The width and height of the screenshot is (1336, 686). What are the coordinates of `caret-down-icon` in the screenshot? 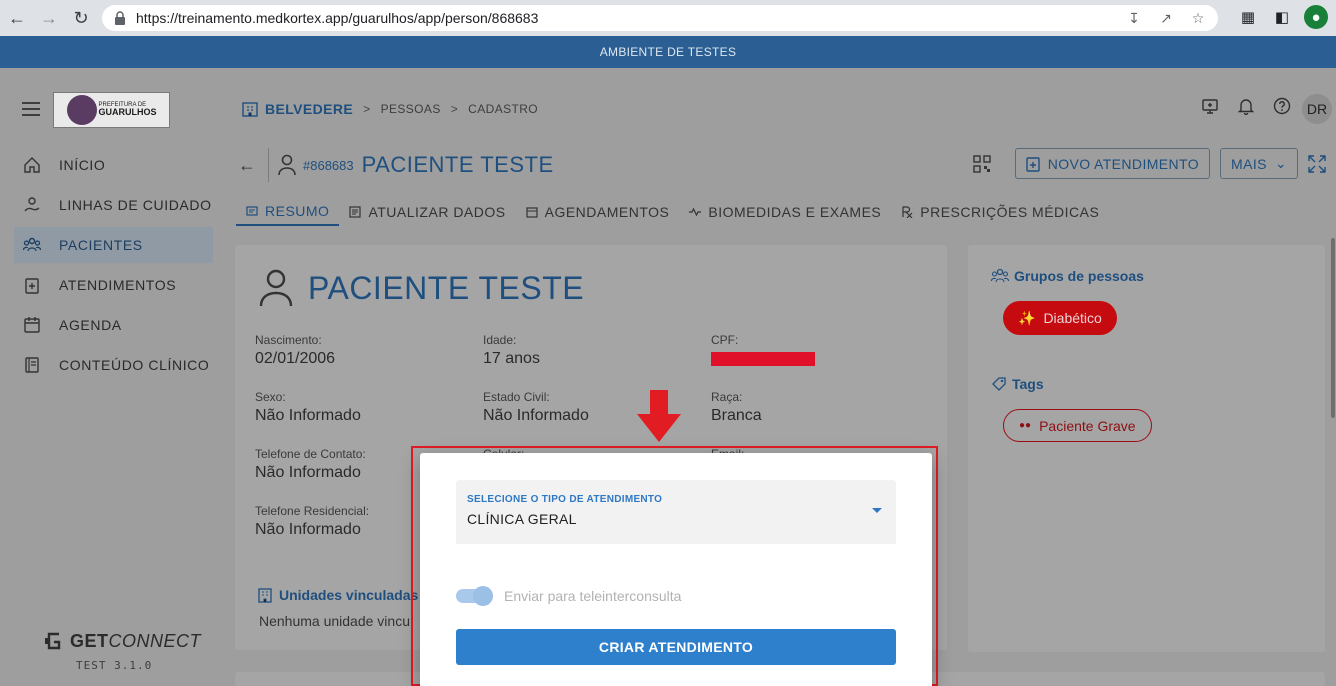 It's located at (877, 510).